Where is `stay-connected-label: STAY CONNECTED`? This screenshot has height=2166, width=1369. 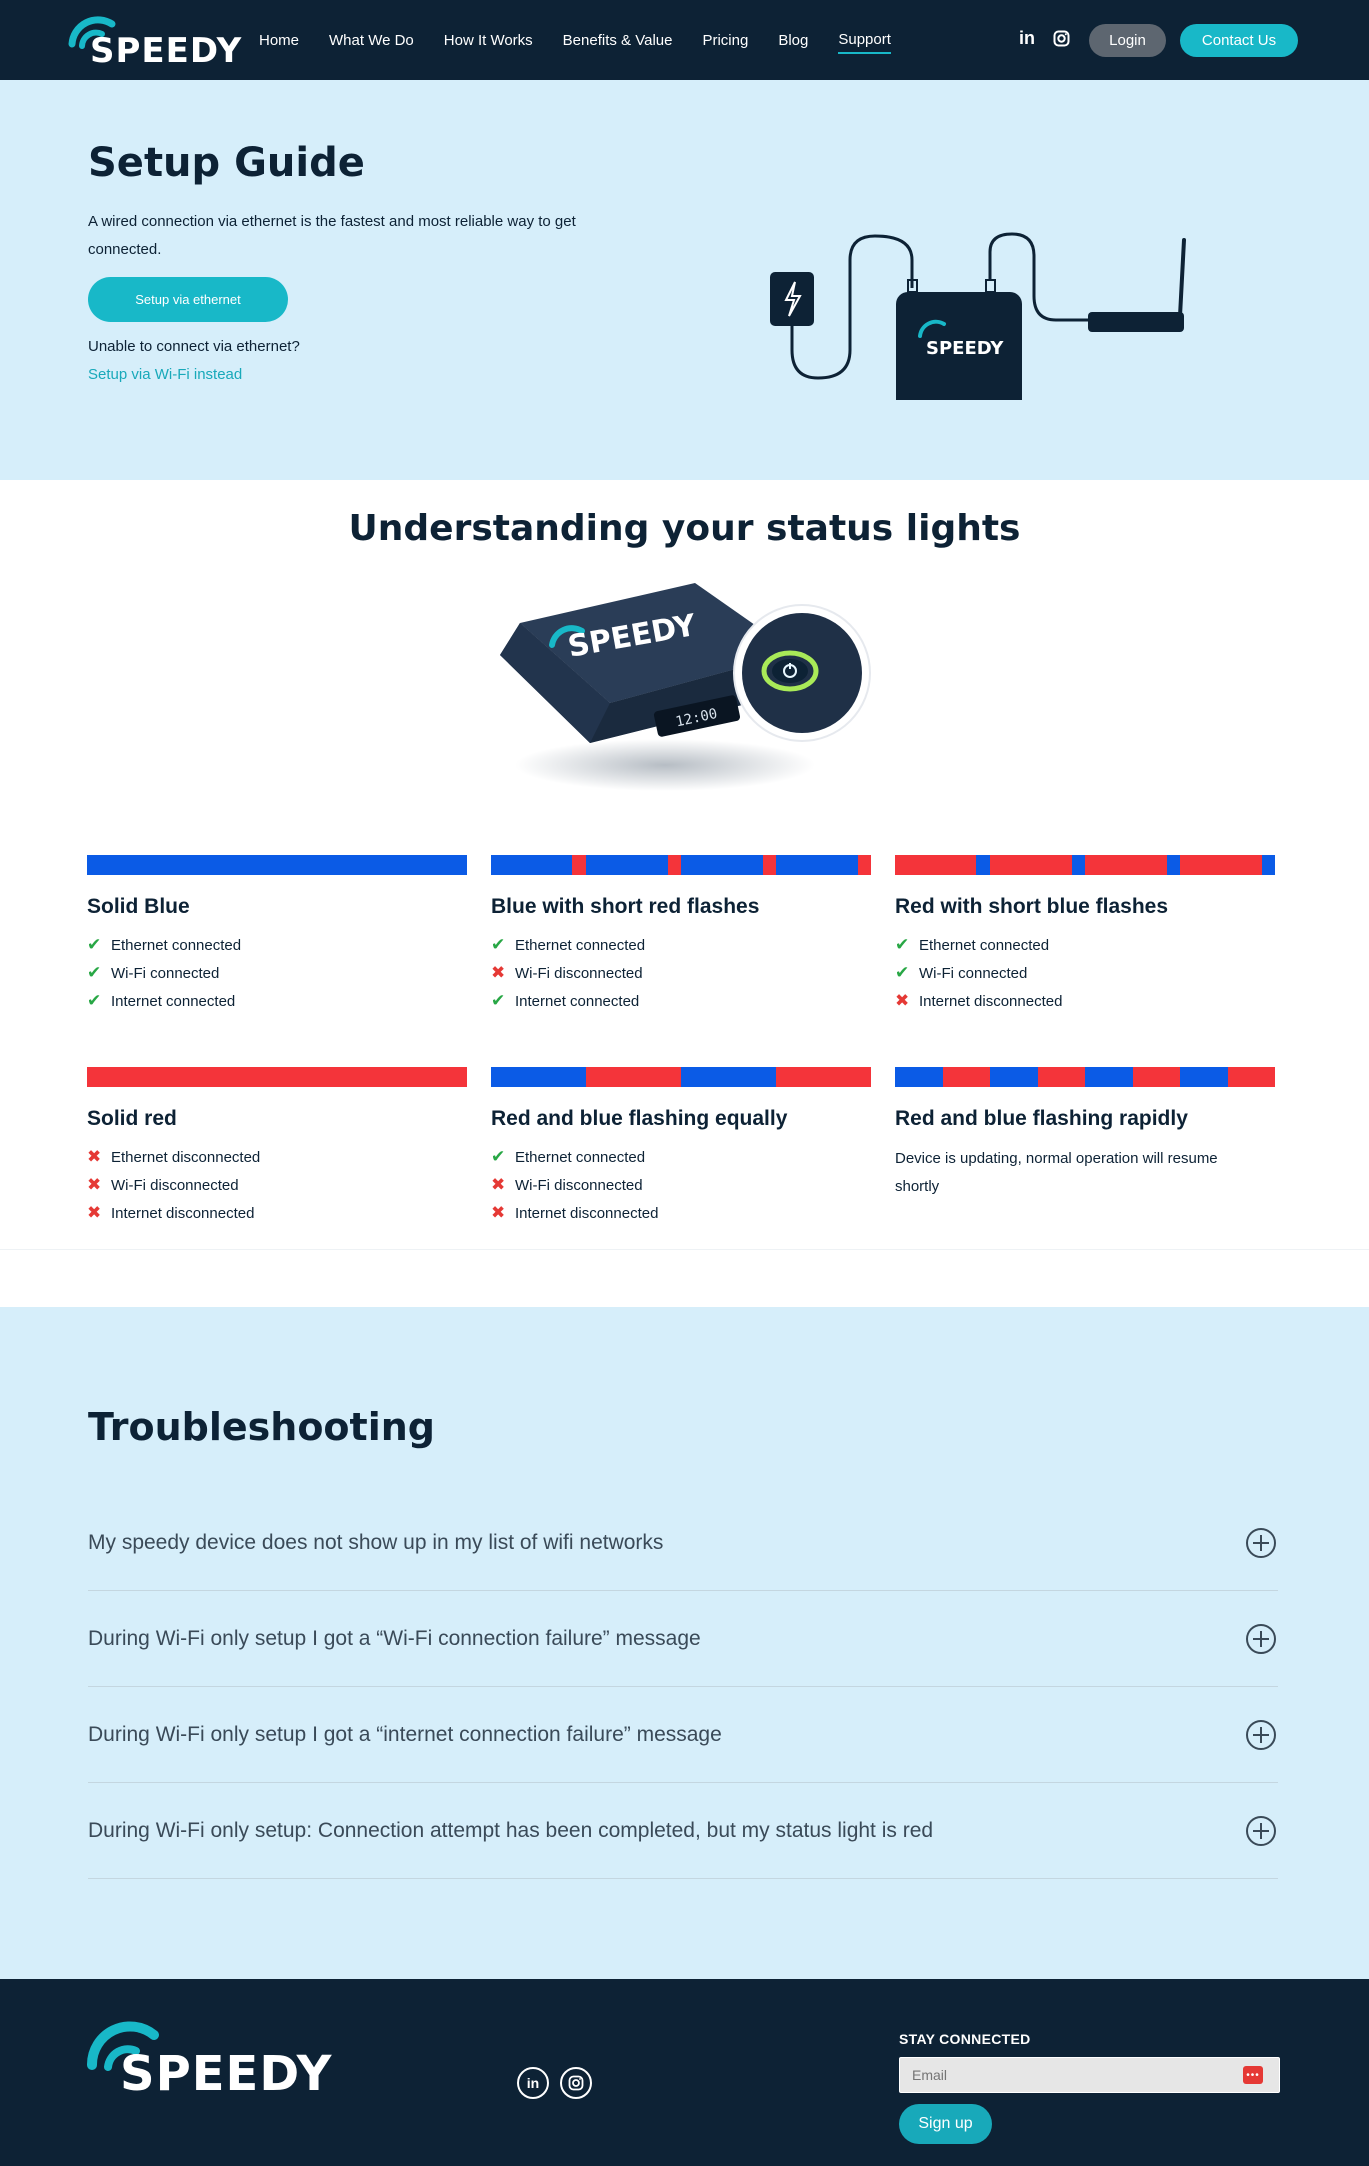
stay-connected-label: STAY CONNECTED is located at coordinates (965, 2039).